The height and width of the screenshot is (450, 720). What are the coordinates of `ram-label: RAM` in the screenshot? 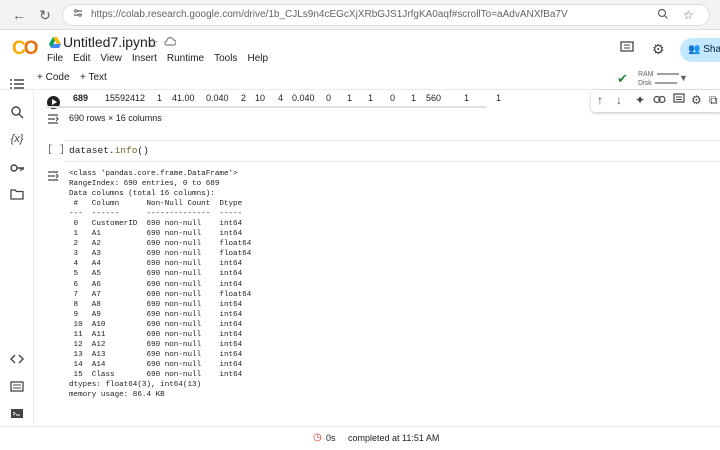 It's located at (646, 74).